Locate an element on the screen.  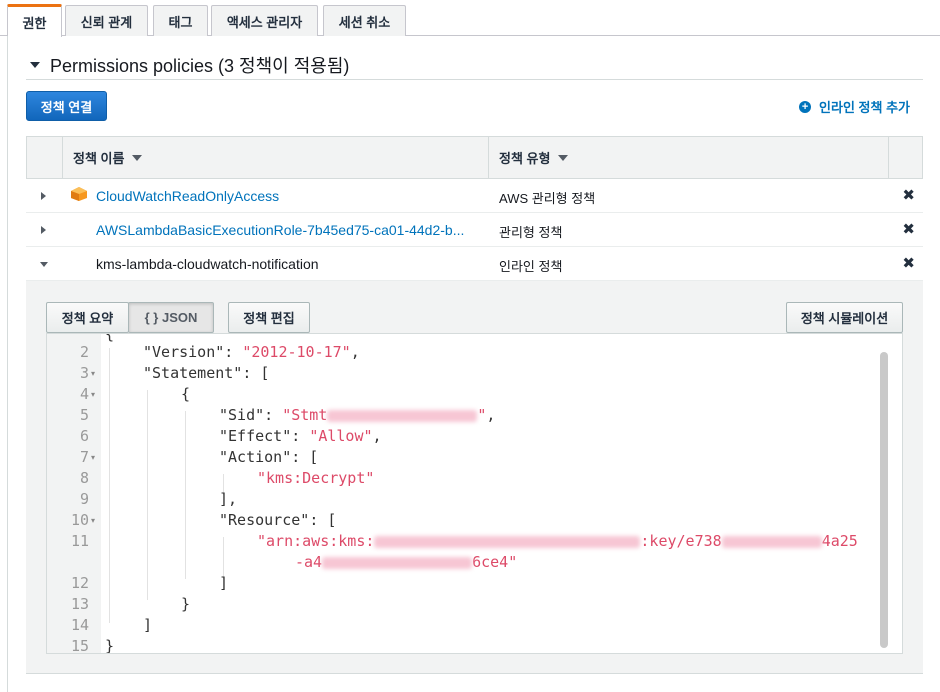
tab-bar: 권한 신뢰 관계 태그 액세스 관리자 세션 취소 is located at coordinates (470, 18).